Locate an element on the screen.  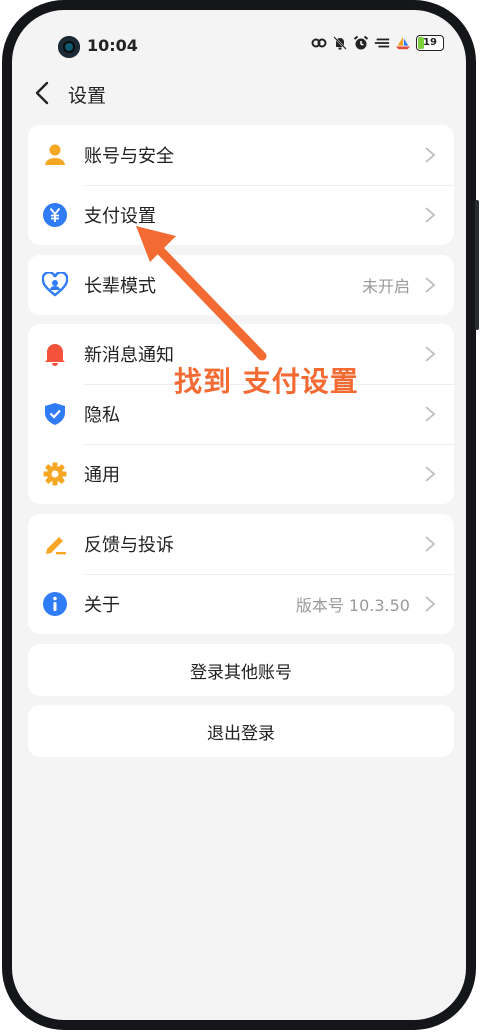
heart-person-icon is located at coordinates (55, 284).